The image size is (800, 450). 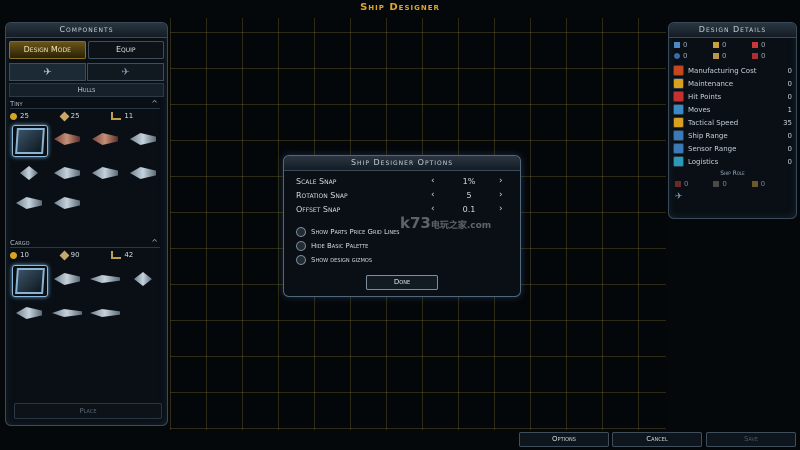 I want to click on cargo-cost: 10, so click(x=24, y=255).